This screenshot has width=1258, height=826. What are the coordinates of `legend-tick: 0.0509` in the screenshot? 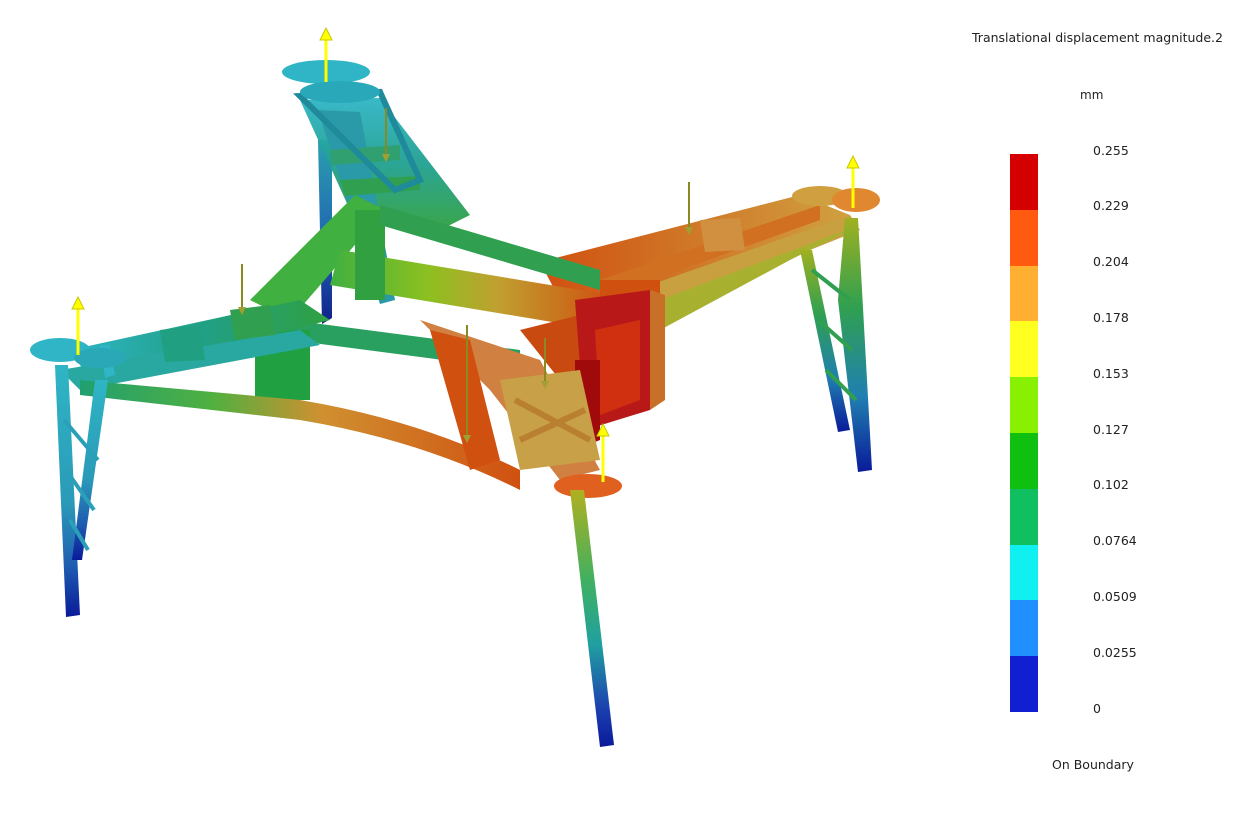 It's located at (1115, 596).